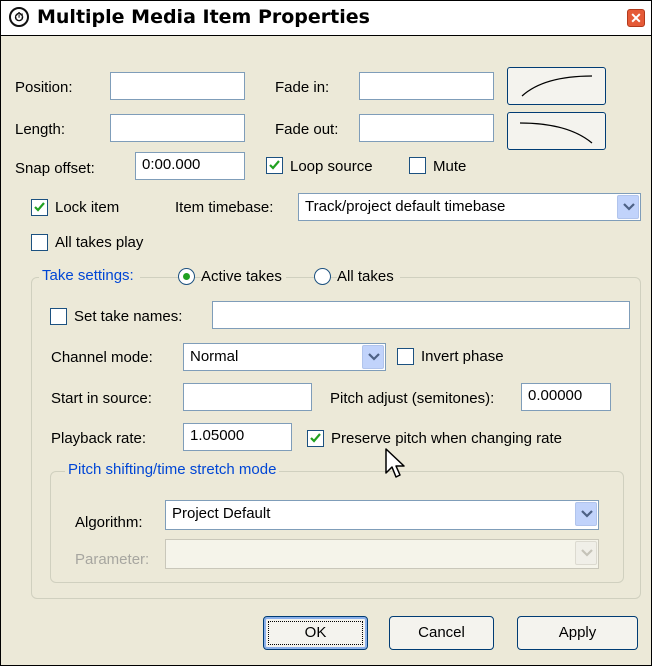  Describe the element at coordinates (405, 206) in the screenshot. I see `item-timebase-value: Track/project default timebase` at that location.